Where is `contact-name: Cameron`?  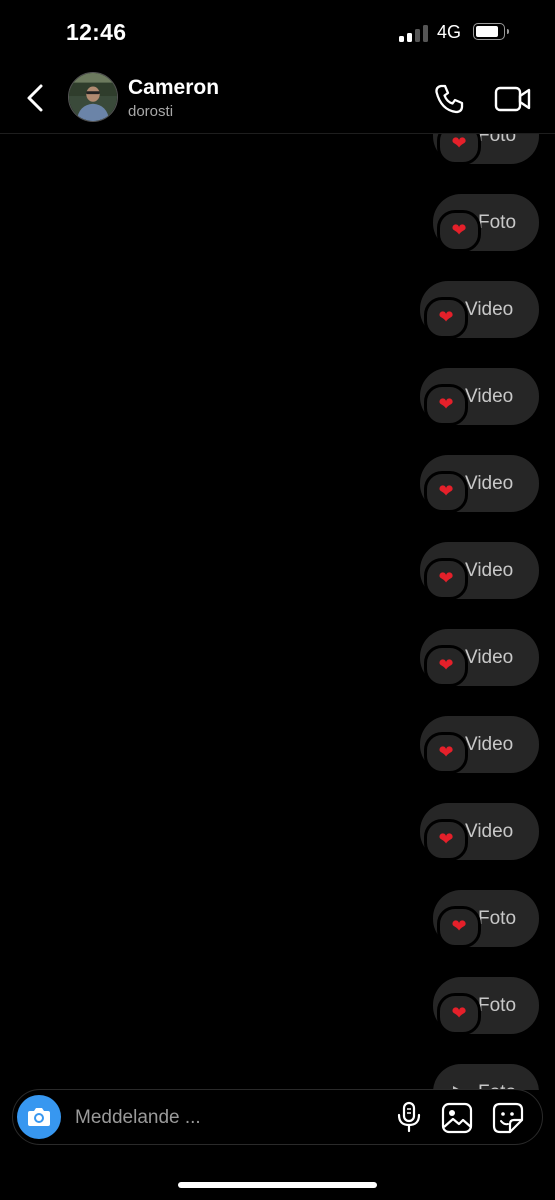 contact-name: Cameron is located at coordinates (173, 88).